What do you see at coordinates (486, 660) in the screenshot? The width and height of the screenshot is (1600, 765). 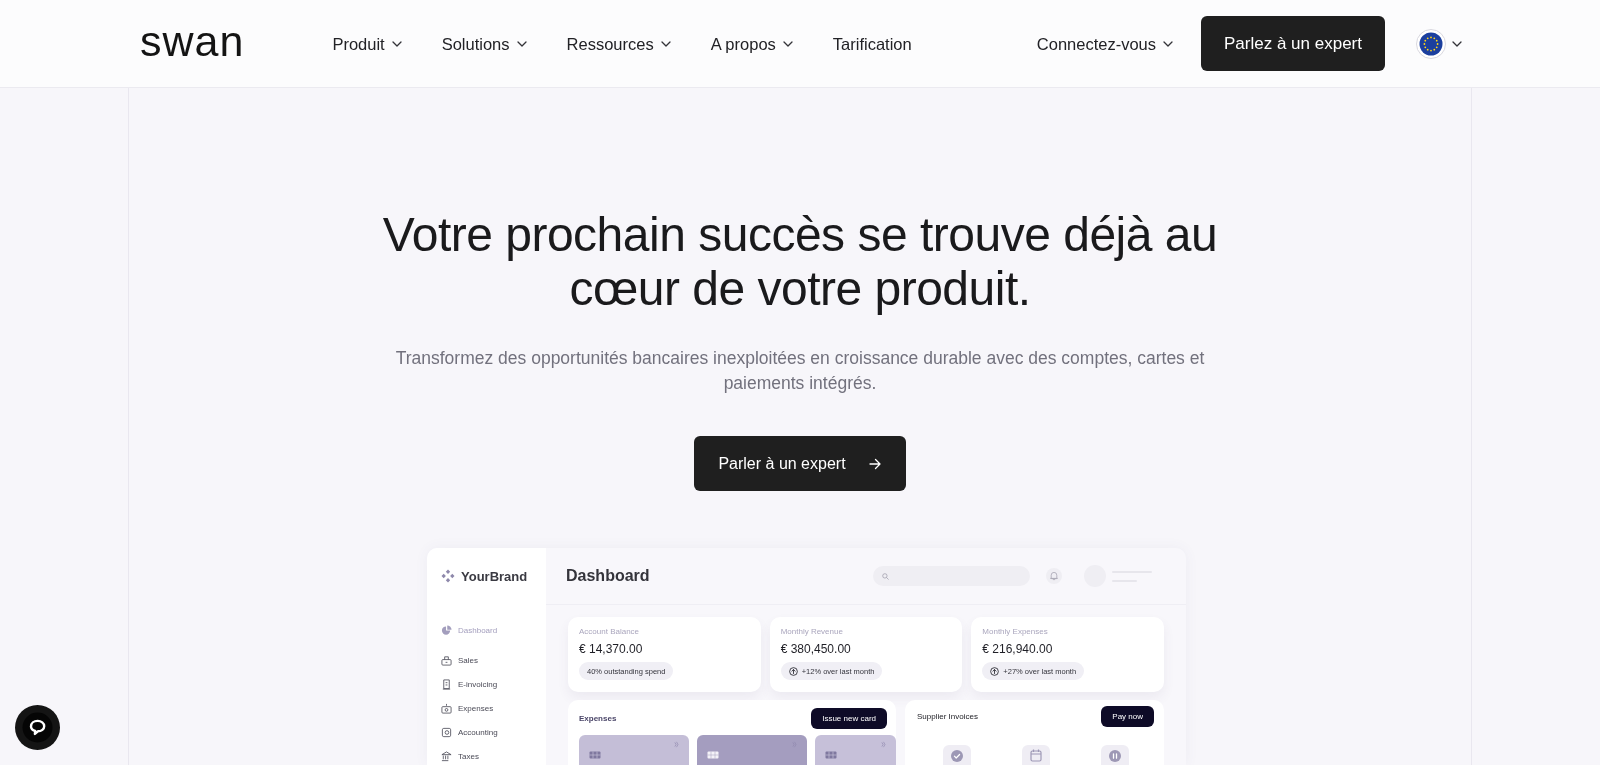 I see `sidebar-item: Sales` at bounding box center [486, 660].